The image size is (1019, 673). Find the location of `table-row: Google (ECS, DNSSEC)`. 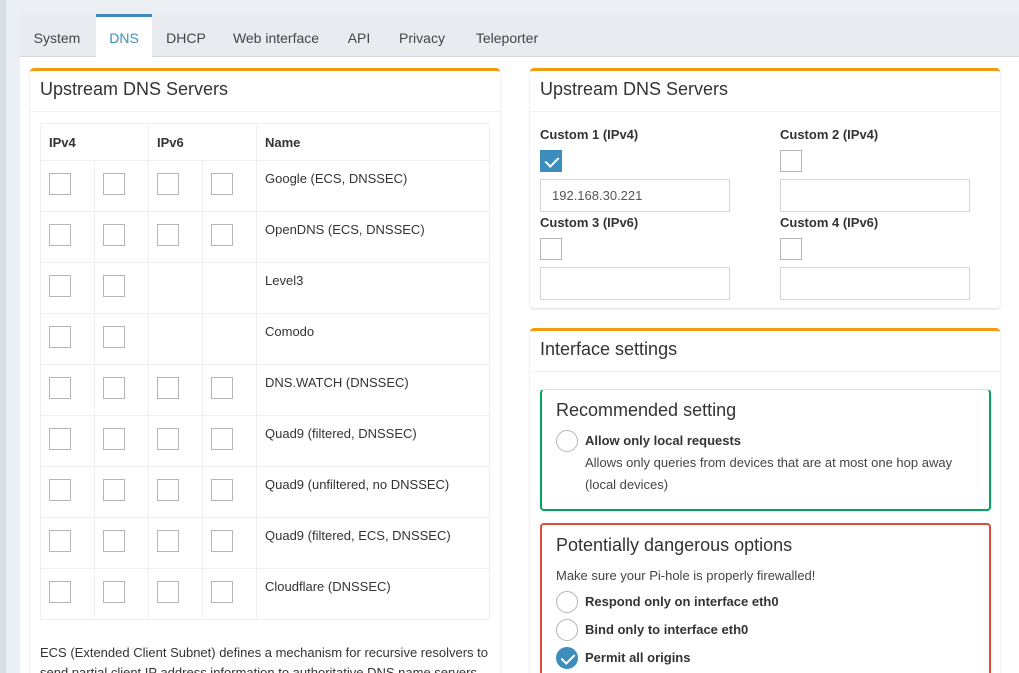

table-row: Google (ECS, DNSSEC) is located at coordinates (265, 186).